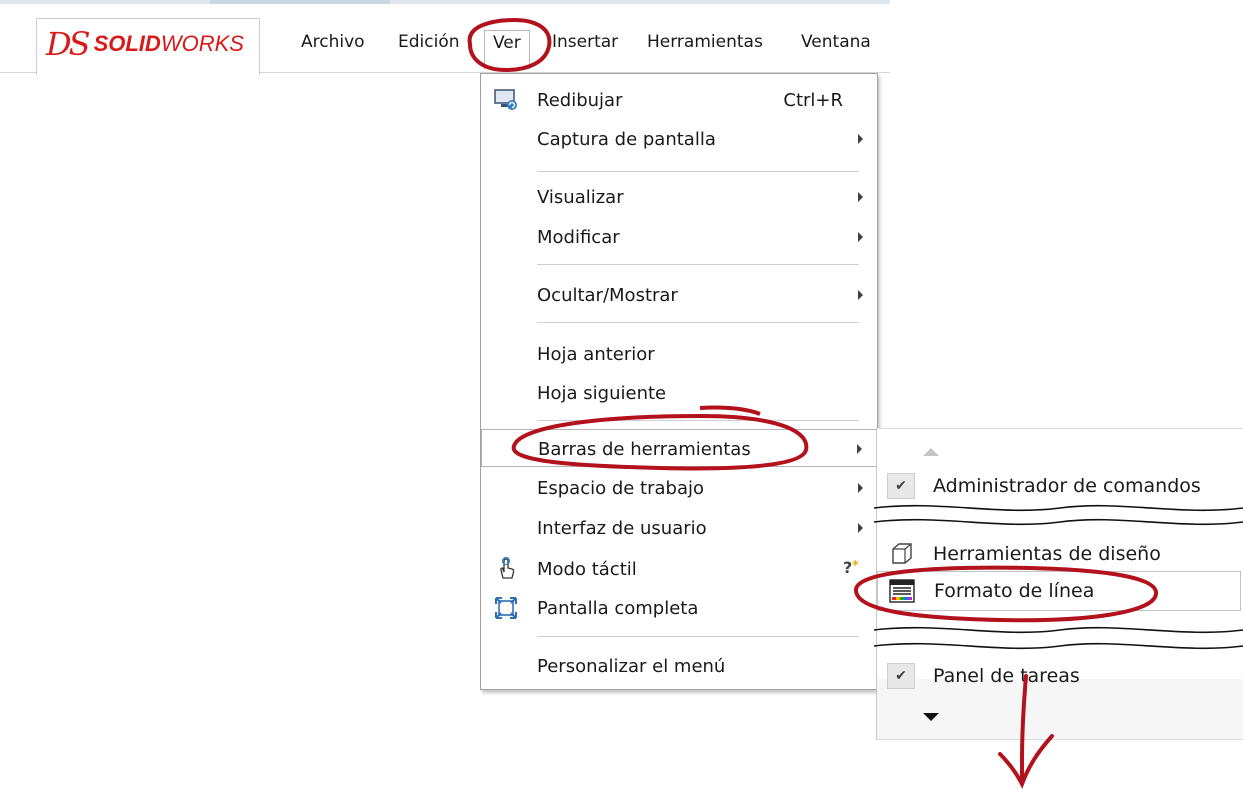  I want to click on menu-item-visualizar: Visualizar, so click(679, 197).